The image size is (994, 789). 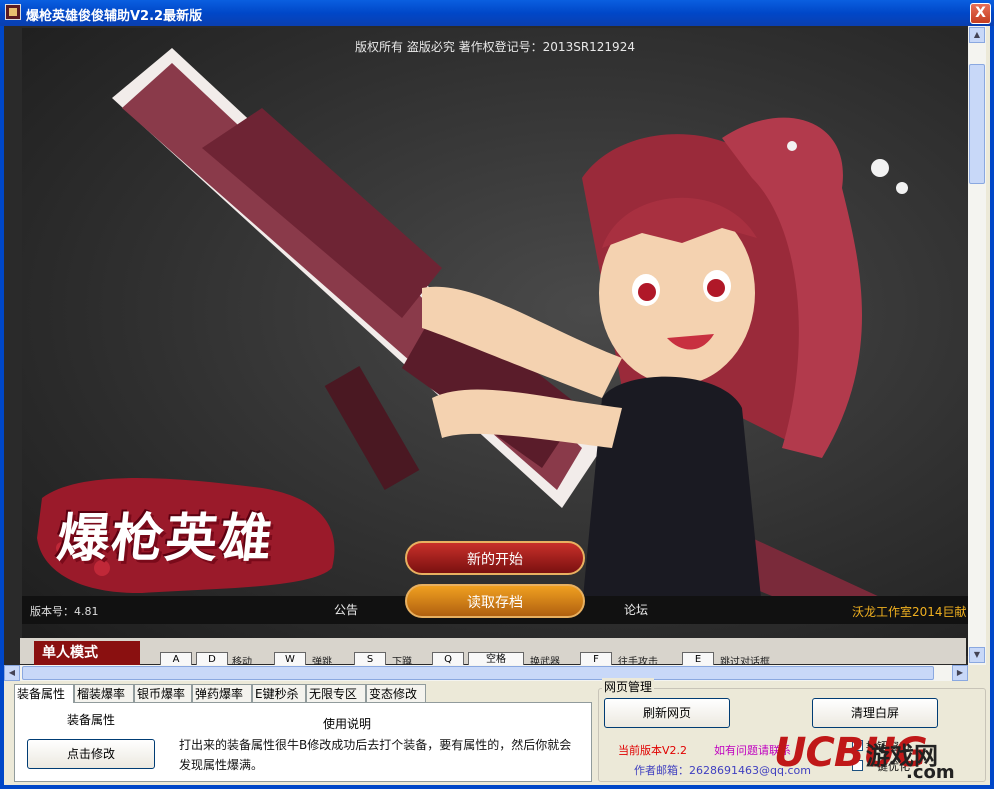 I want to click on usage-title: 使用说明, so click(x=347, y=724).